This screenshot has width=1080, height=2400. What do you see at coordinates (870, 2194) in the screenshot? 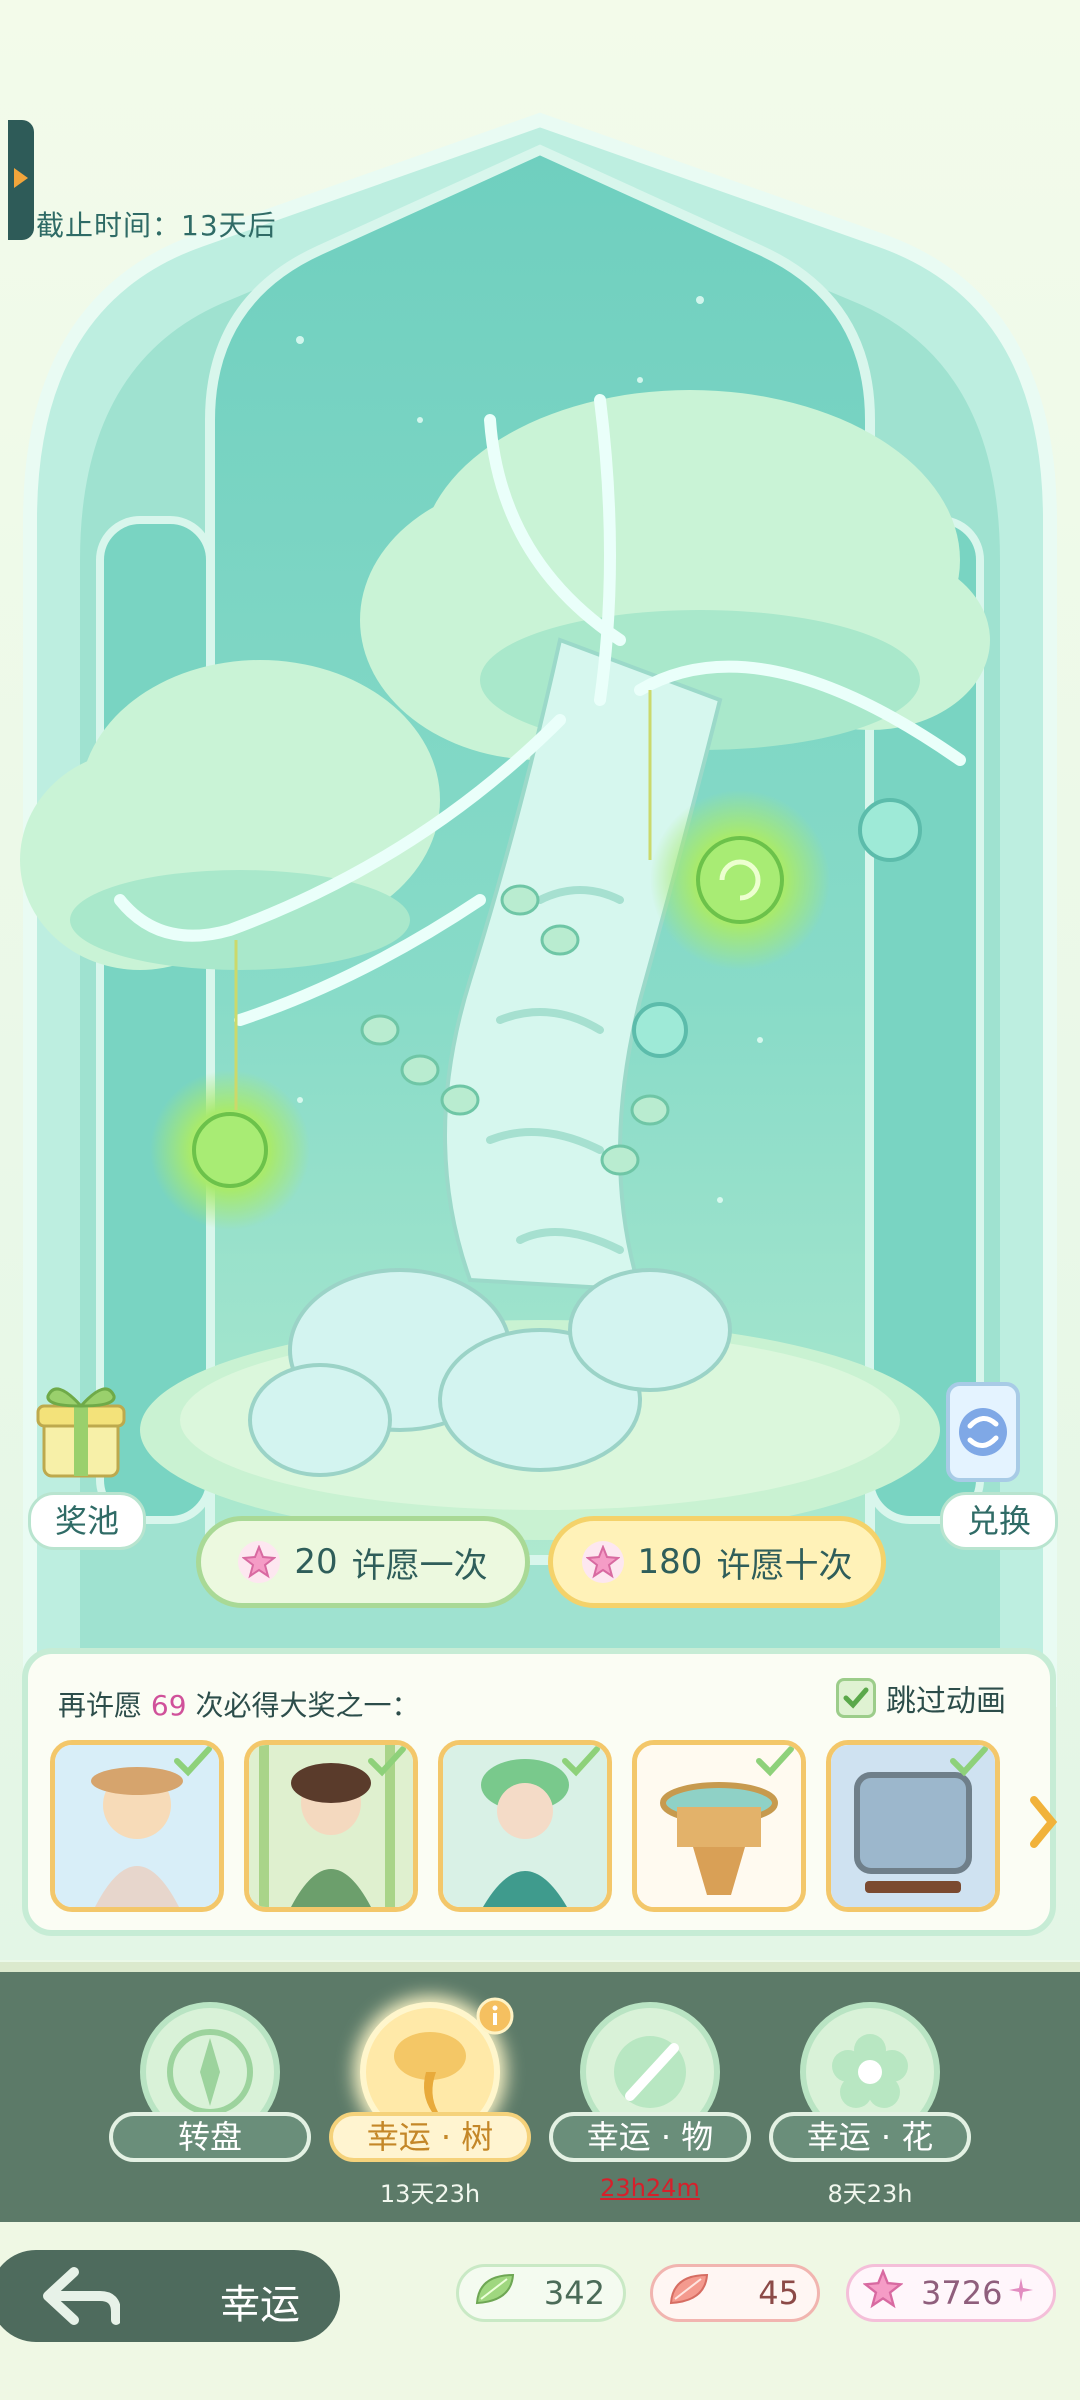
I see `nav-time-lucky-flower: 8天23h` at bounding box center [870, 2194].